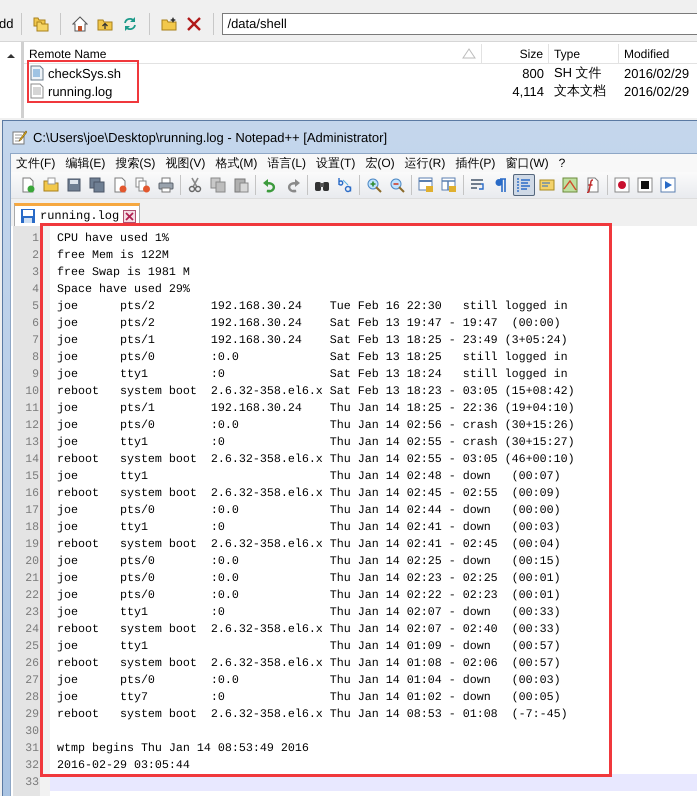 The image size is (697, 796). I want to click on line-number: 25, so click(32, 647).